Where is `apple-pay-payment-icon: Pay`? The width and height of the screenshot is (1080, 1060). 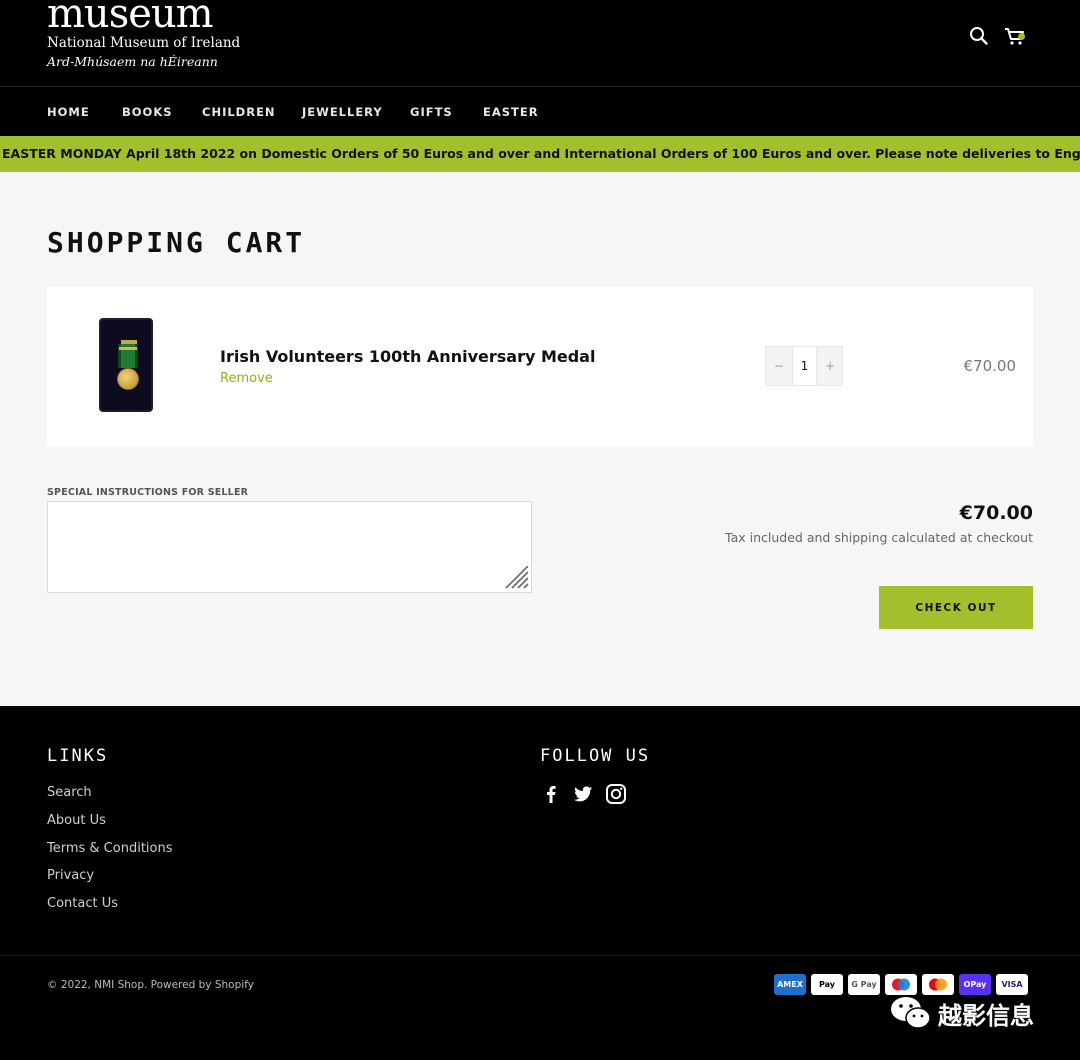
apple-pay-payment-icon: Pay is located at coordinates (827, 984).